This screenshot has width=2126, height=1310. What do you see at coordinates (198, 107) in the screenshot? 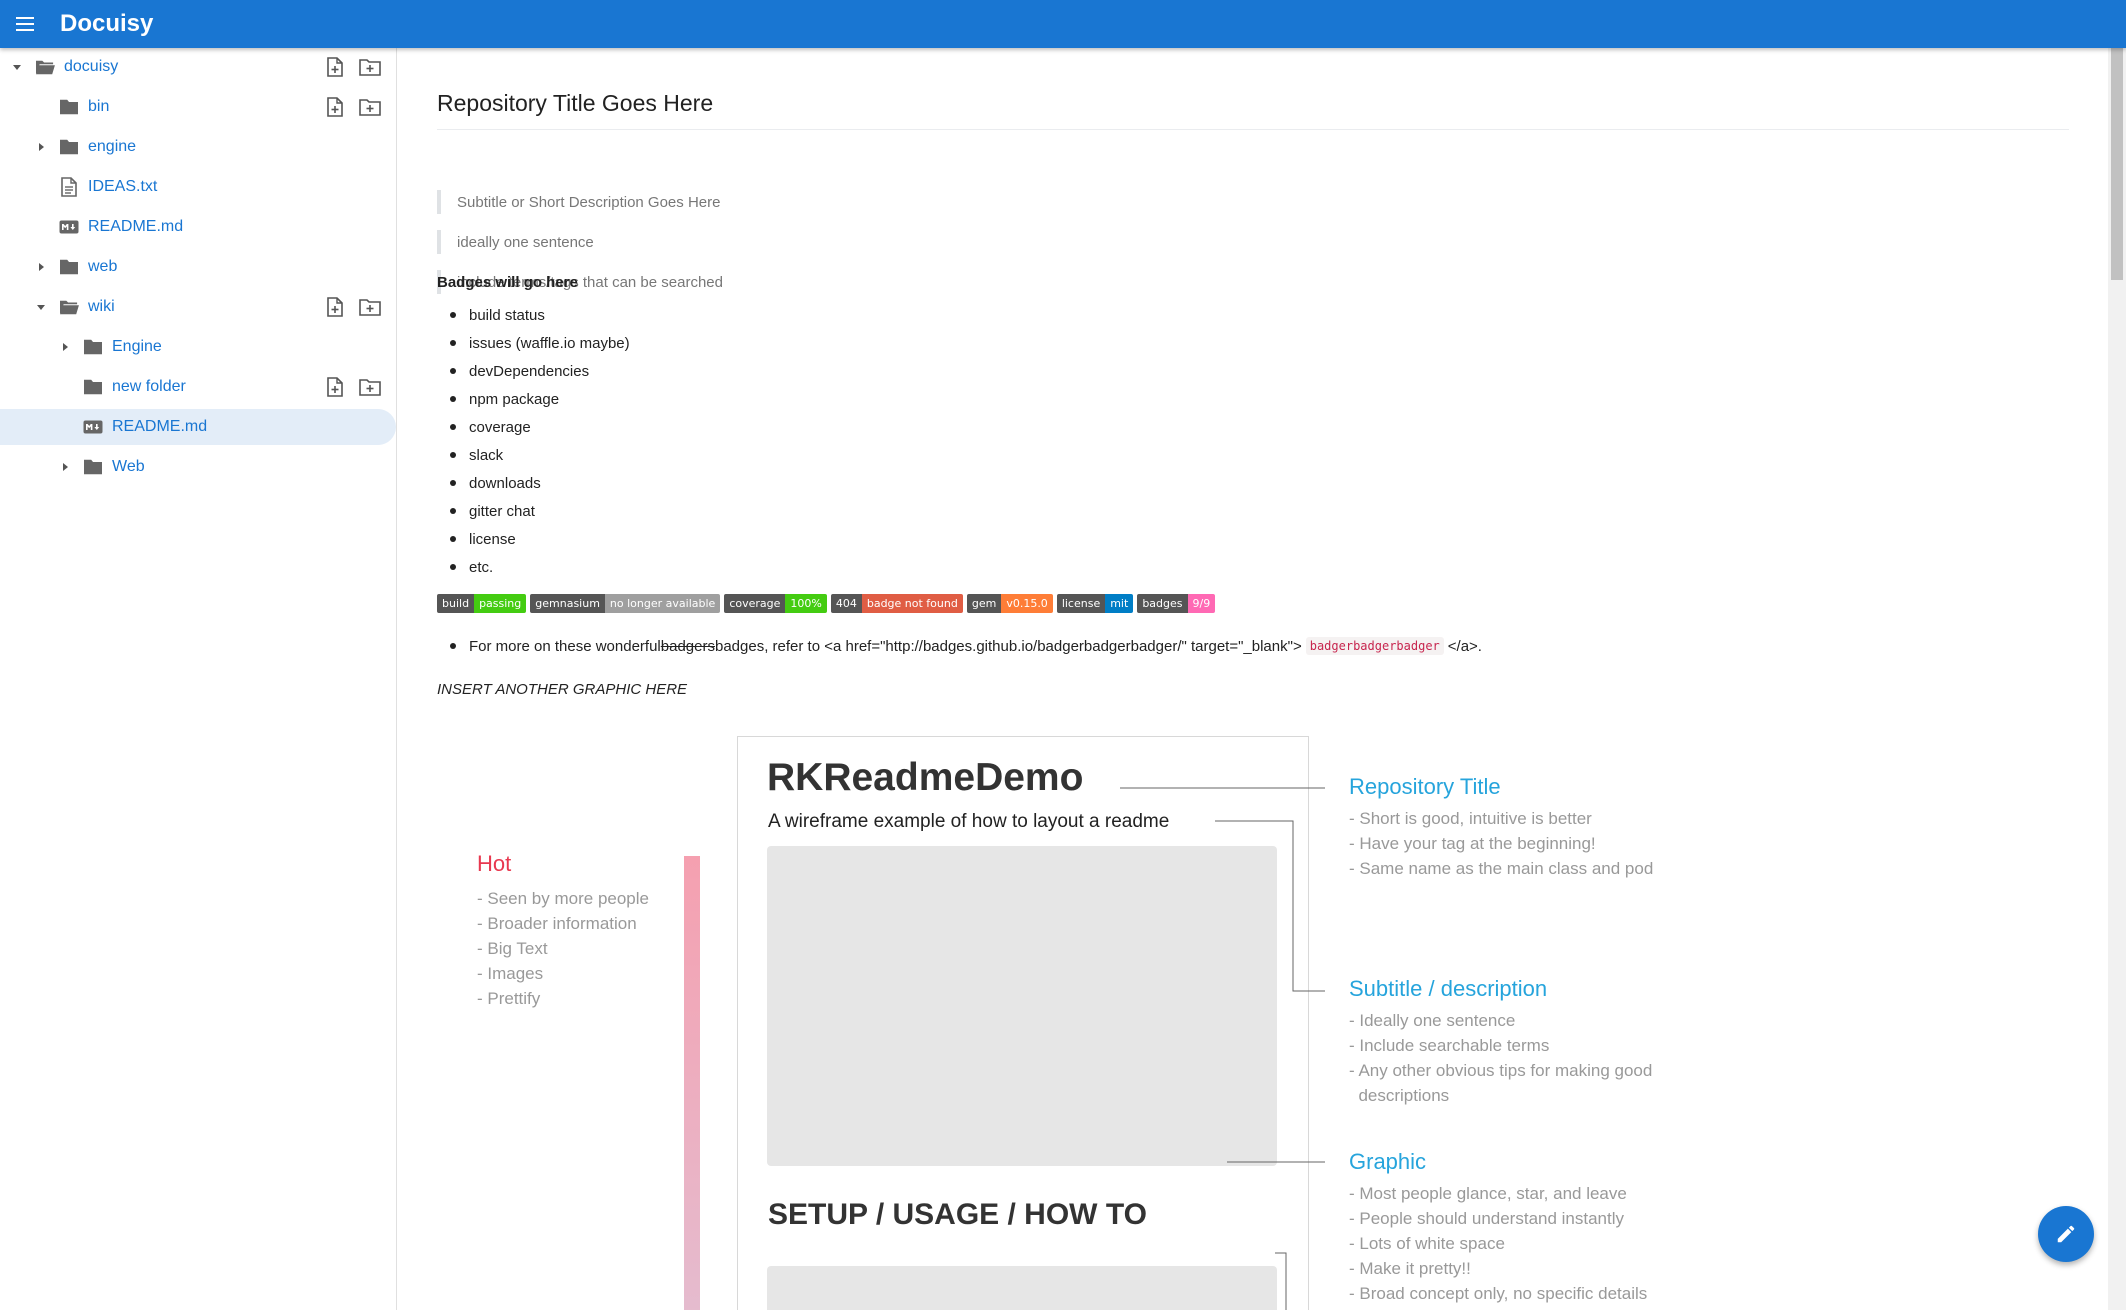
I see `tree-item-bin: bin` at bounding box center [198, 107].